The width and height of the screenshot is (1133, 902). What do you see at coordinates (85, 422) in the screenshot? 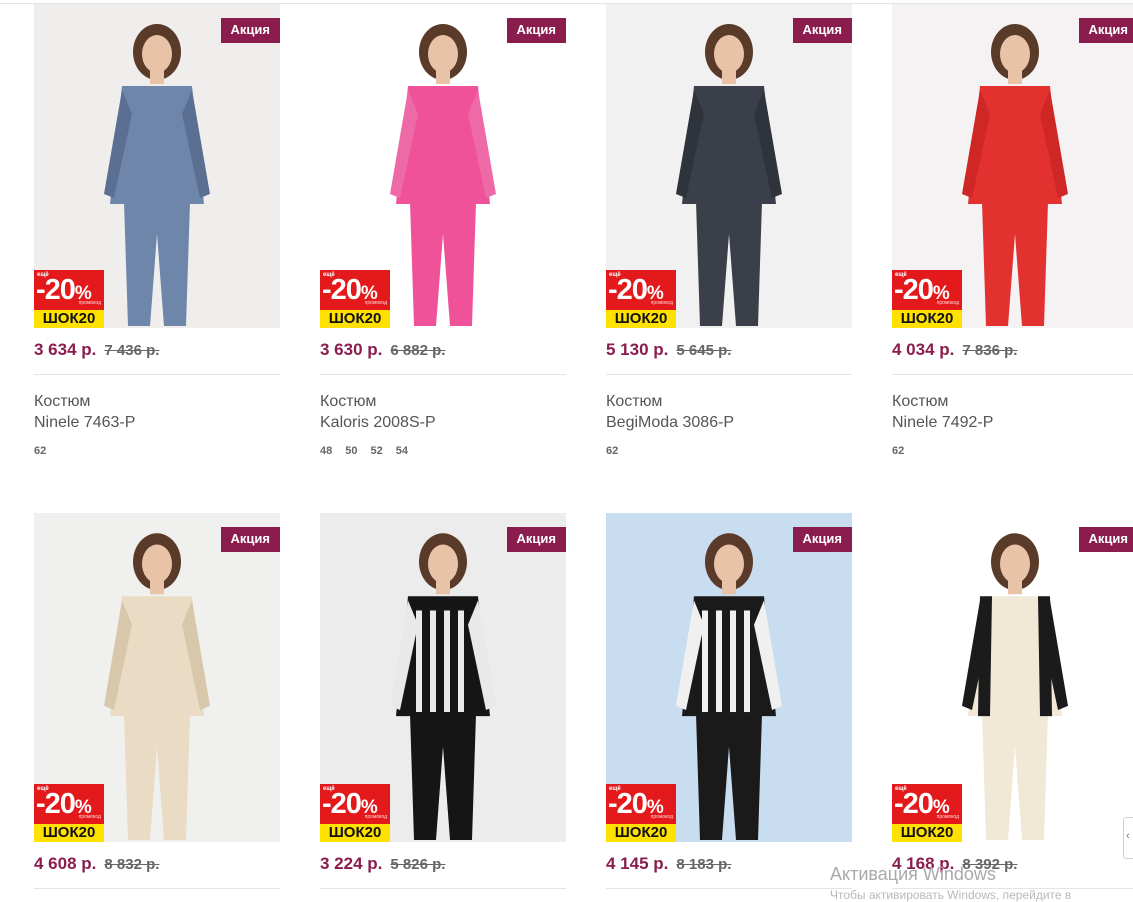
I see `product-model: Ninele 7463-Р` at bounding box center [85, 422].